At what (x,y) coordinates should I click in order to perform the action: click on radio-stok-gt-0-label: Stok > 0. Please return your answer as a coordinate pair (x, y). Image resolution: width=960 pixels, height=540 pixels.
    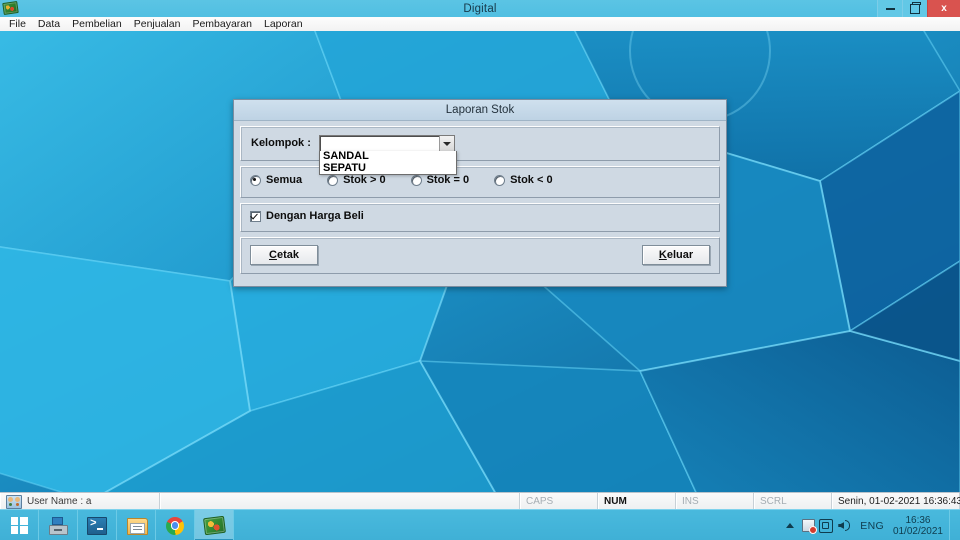
    Looking at the image, I should click on (364, 180).